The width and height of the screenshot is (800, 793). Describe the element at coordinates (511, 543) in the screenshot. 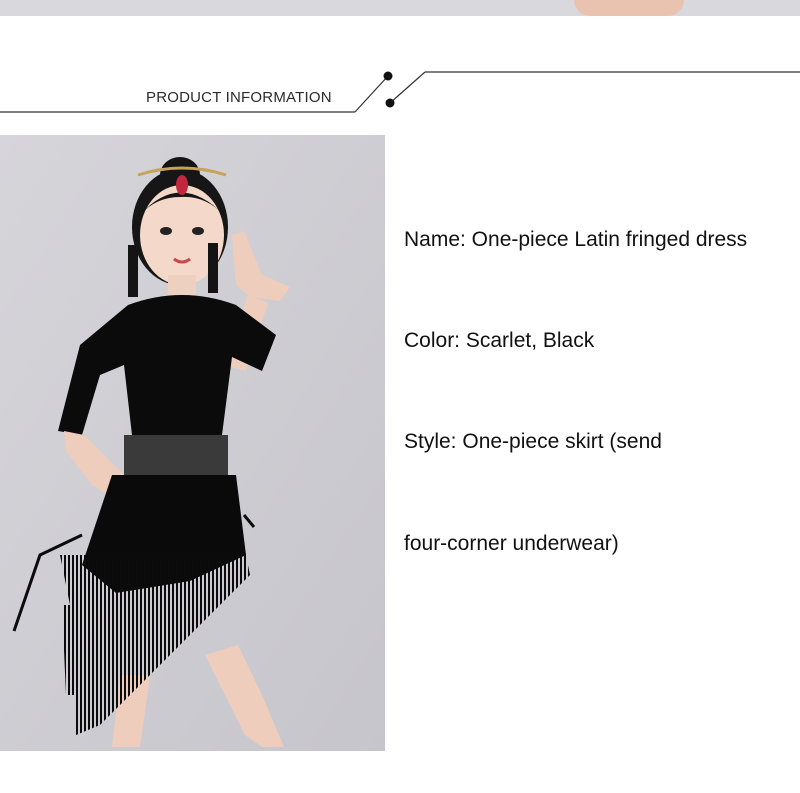

I see `product-style-line-continued: four-corner underwear)` at that location.